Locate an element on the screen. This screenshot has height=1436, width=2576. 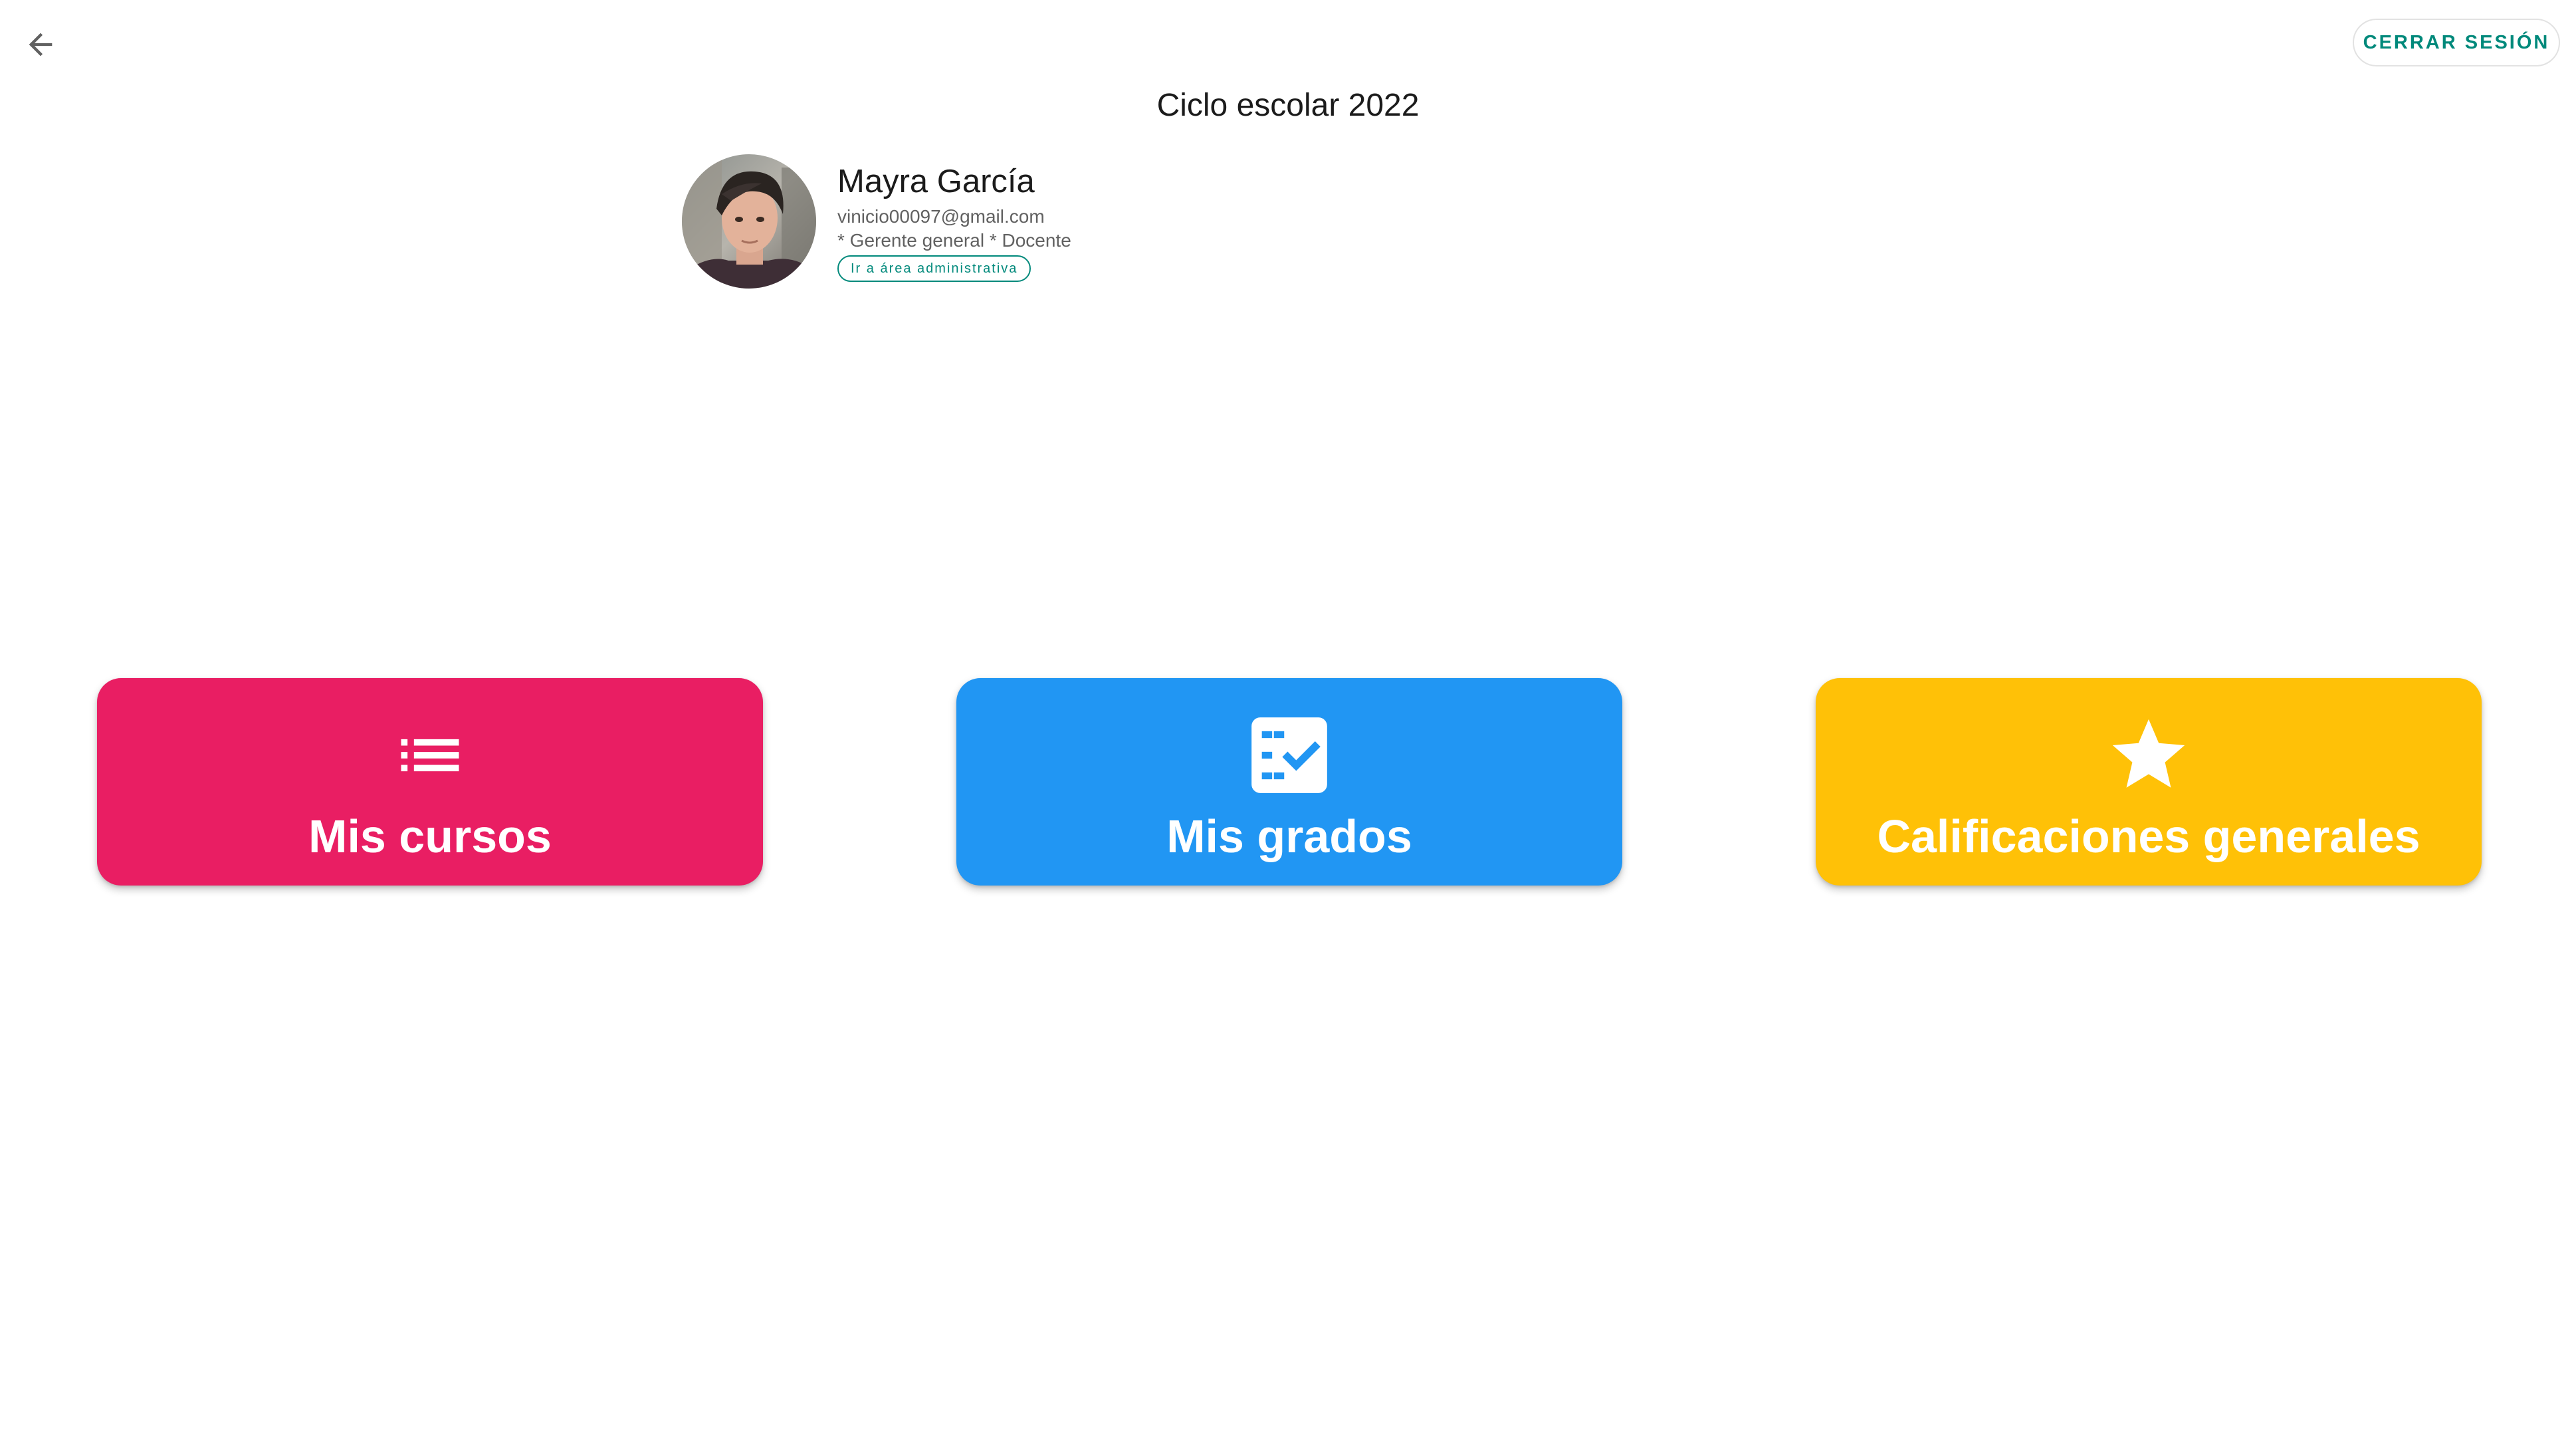
user-email: vinicio00097@gmail.com is located at coordinates (941, 216).